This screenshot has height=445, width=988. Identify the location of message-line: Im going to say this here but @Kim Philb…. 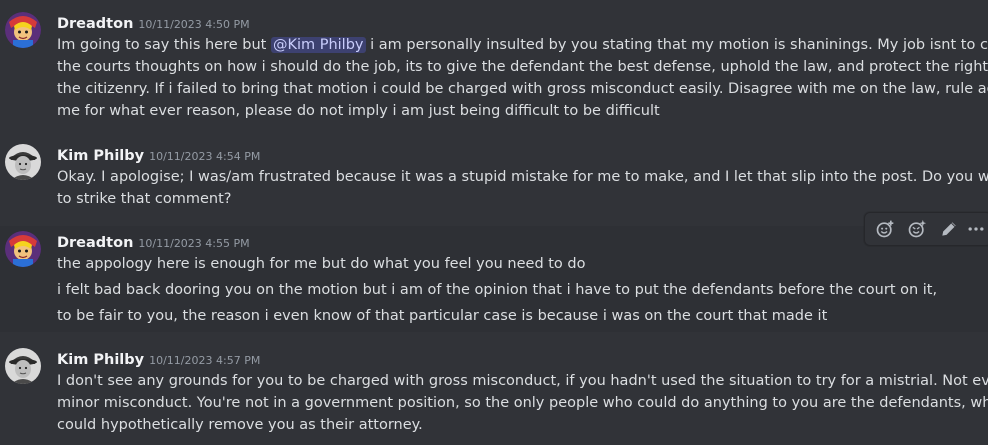
(522, 45).